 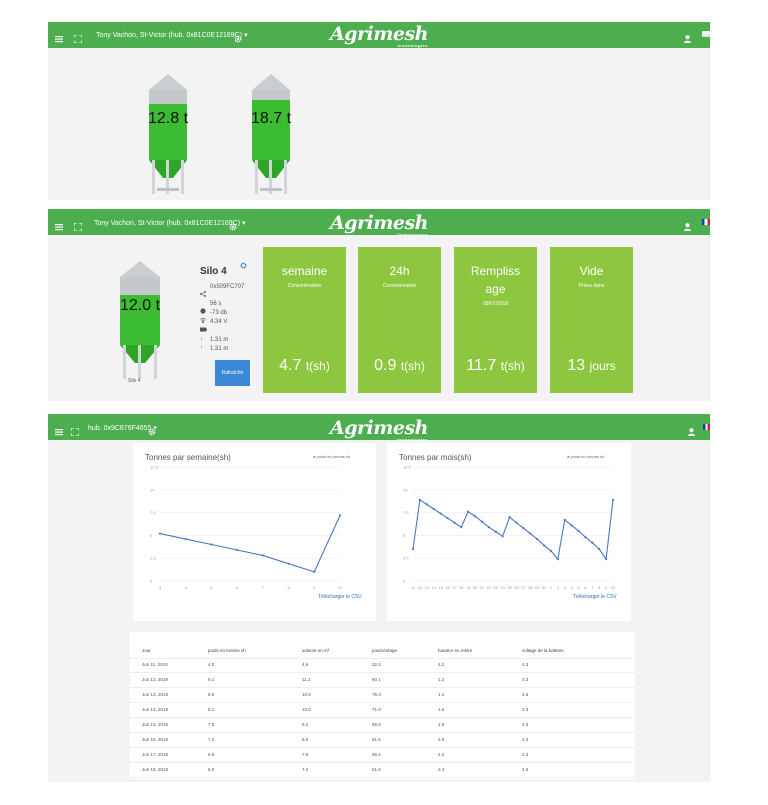 I want to click on x-tick-label: 12, so click(x=420, y=587).